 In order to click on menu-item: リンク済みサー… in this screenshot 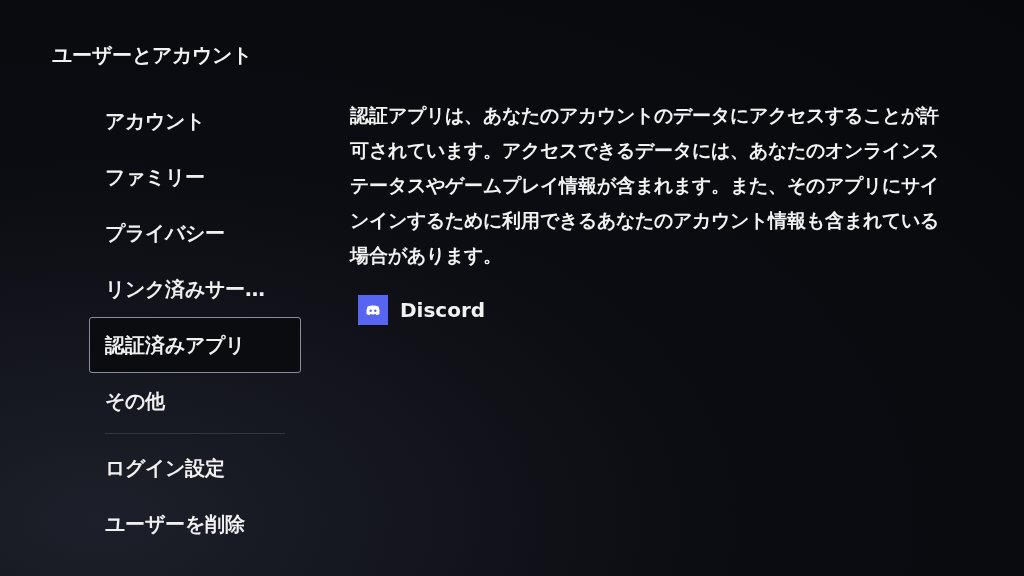, I will do `click(195, 289)`.